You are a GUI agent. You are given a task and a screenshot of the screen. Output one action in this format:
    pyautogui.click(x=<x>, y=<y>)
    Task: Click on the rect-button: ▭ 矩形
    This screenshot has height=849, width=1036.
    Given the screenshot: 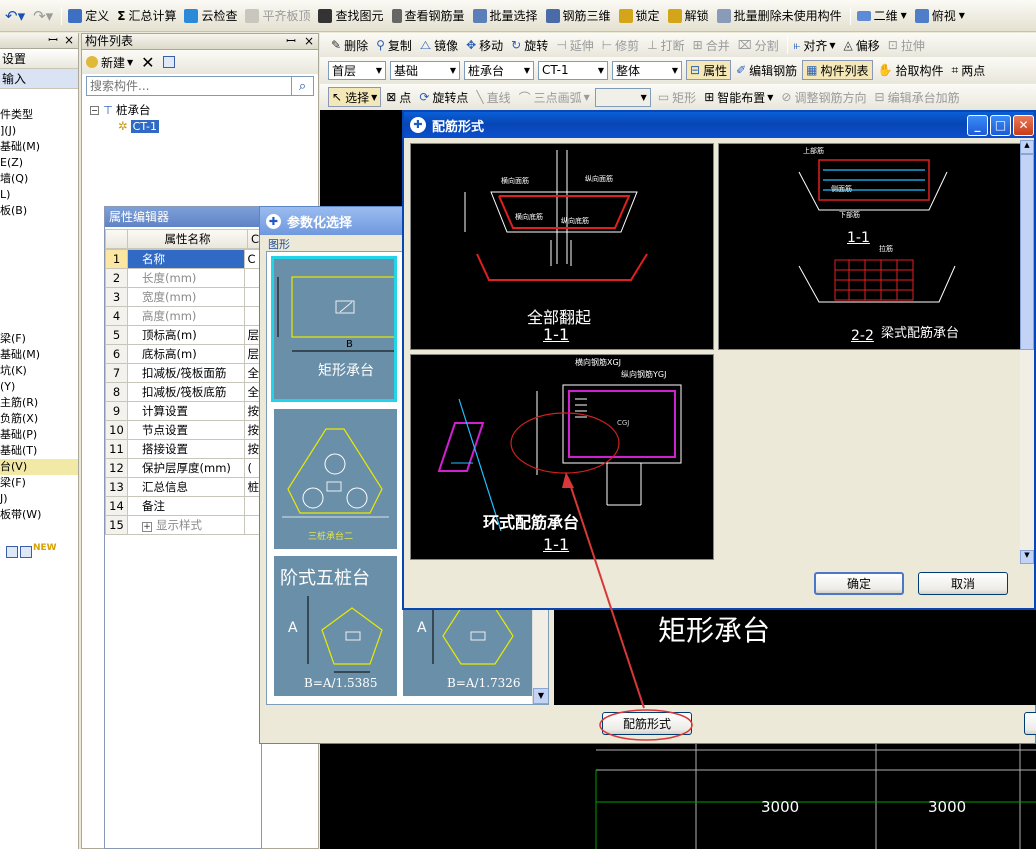 What is the action you would take?
    pyautogui.click(x=677, y=97)
    